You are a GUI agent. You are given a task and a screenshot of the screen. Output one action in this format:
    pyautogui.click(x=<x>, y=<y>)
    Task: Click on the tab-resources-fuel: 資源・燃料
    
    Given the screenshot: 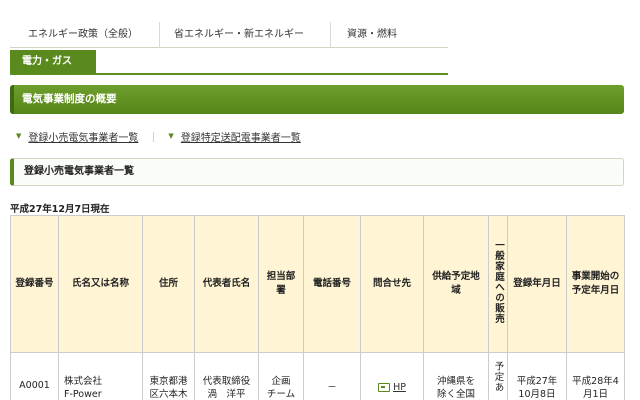 What is the action you would take?
    pyautogui.click(x=389, y=35)
    